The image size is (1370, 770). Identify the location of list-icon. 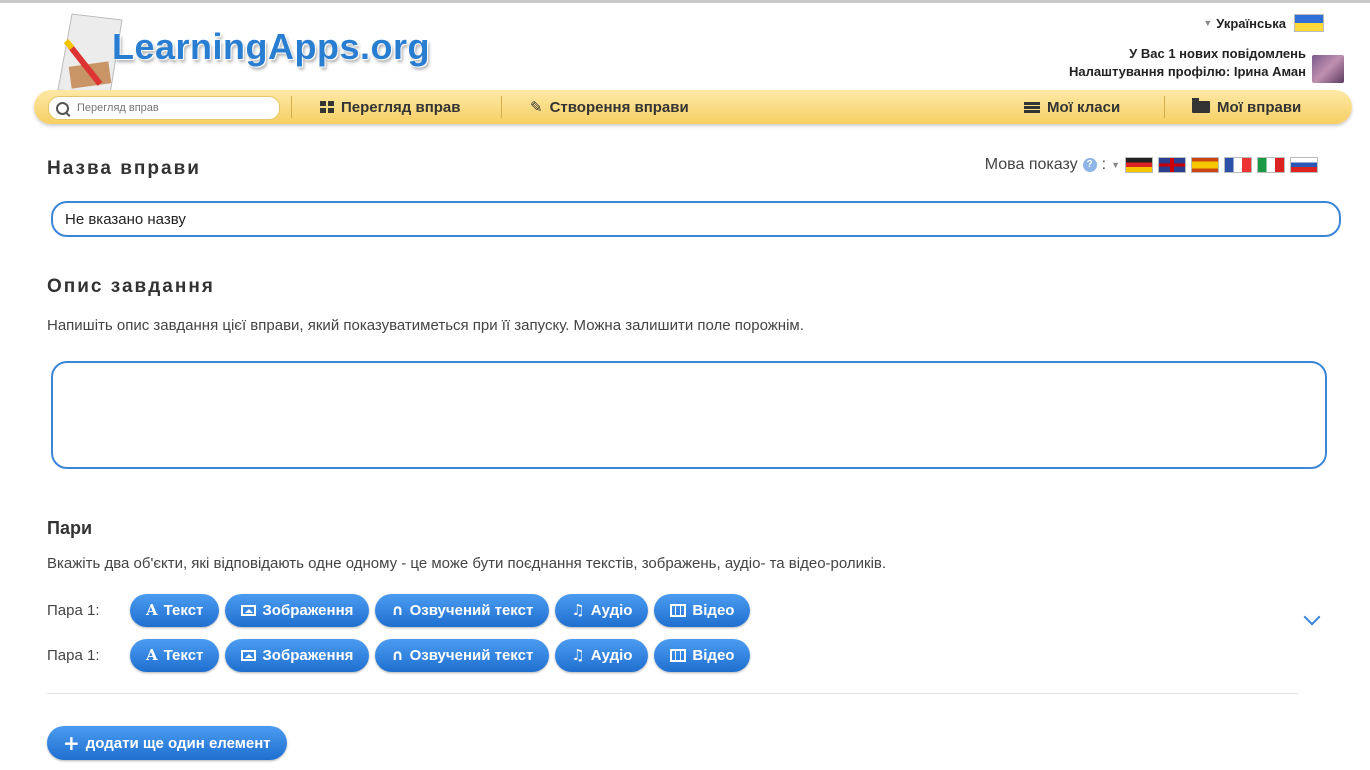
(1032, 107).